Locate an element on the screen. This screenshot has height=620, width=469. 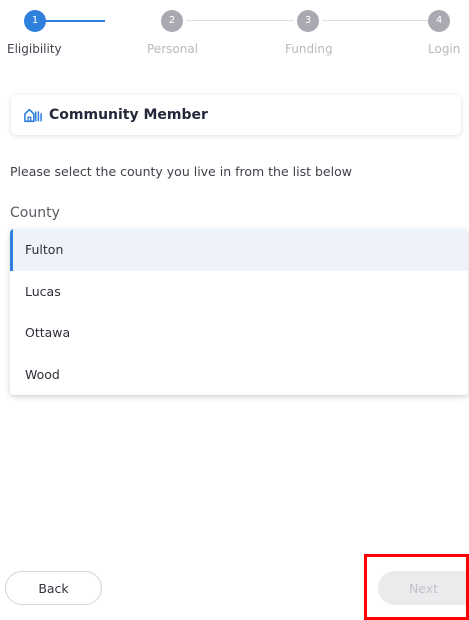
step-1-label: Eligibility is located at coordinates (34, 49).